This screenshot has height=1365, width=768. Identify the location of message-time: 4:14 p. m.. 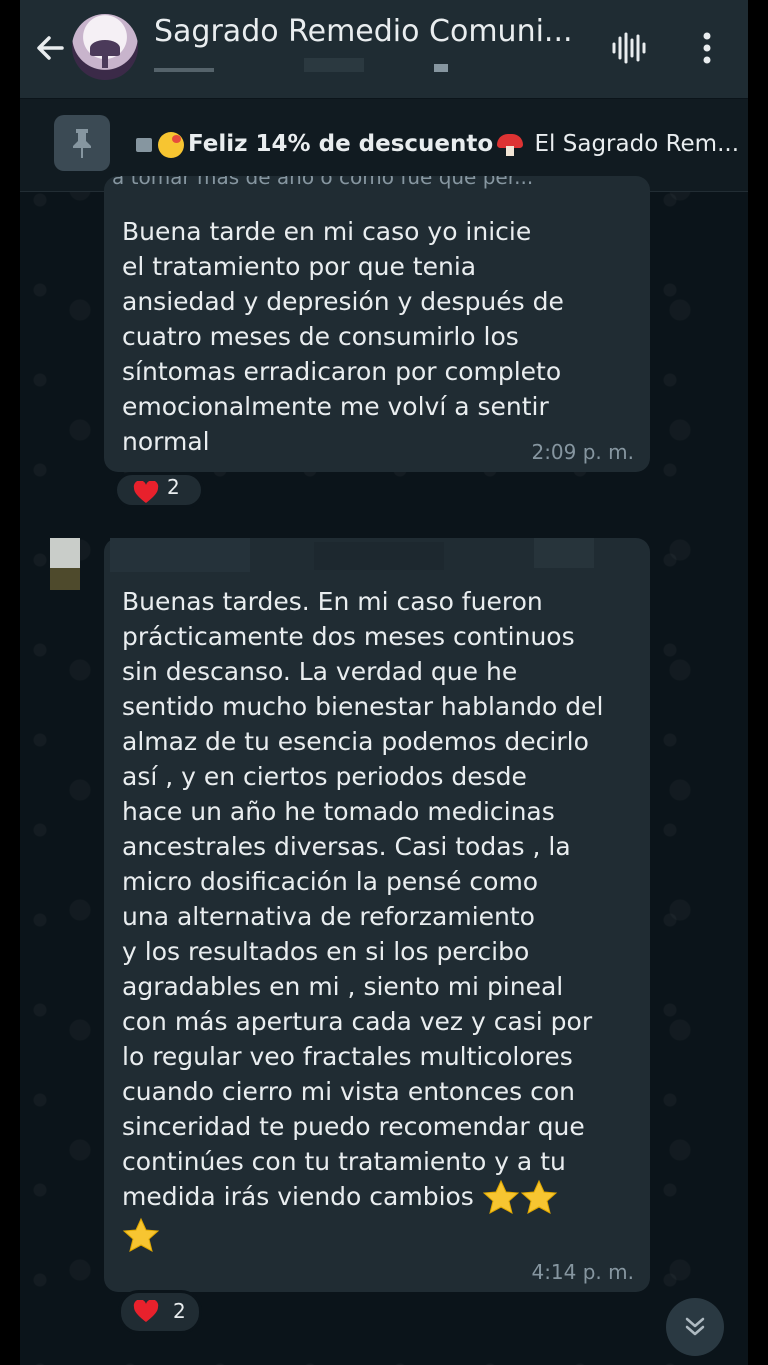
(582, 1272).